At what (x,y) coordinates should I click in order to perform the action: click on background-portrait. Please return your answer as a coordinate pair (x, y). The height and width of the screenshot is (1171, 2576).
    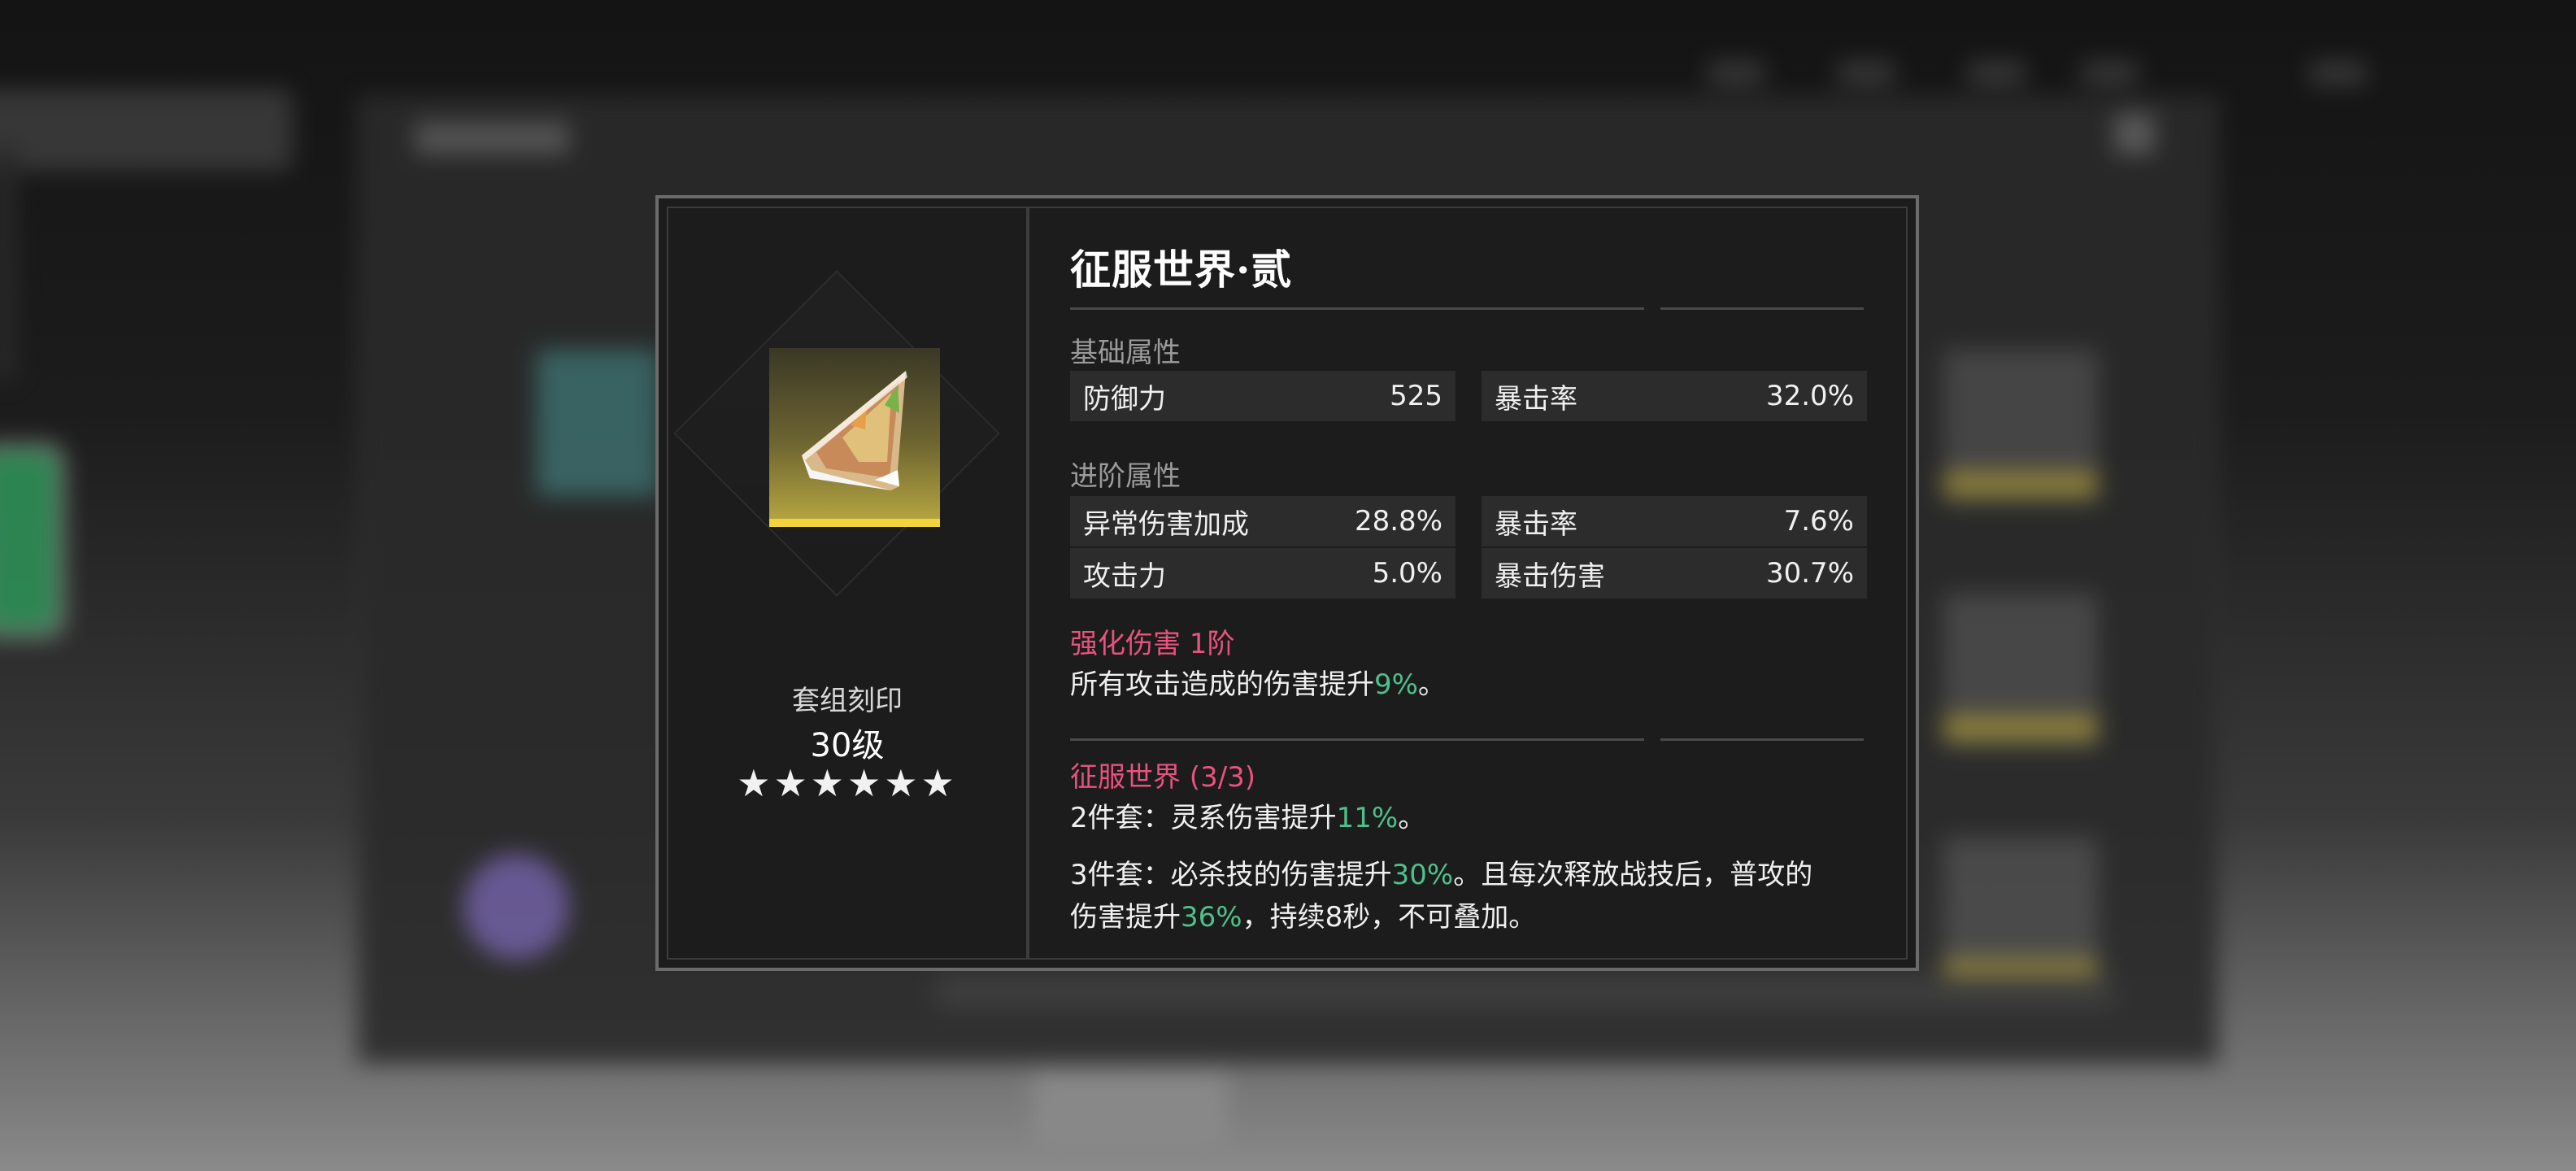
    Looking at the image, I should click on (598, 423).